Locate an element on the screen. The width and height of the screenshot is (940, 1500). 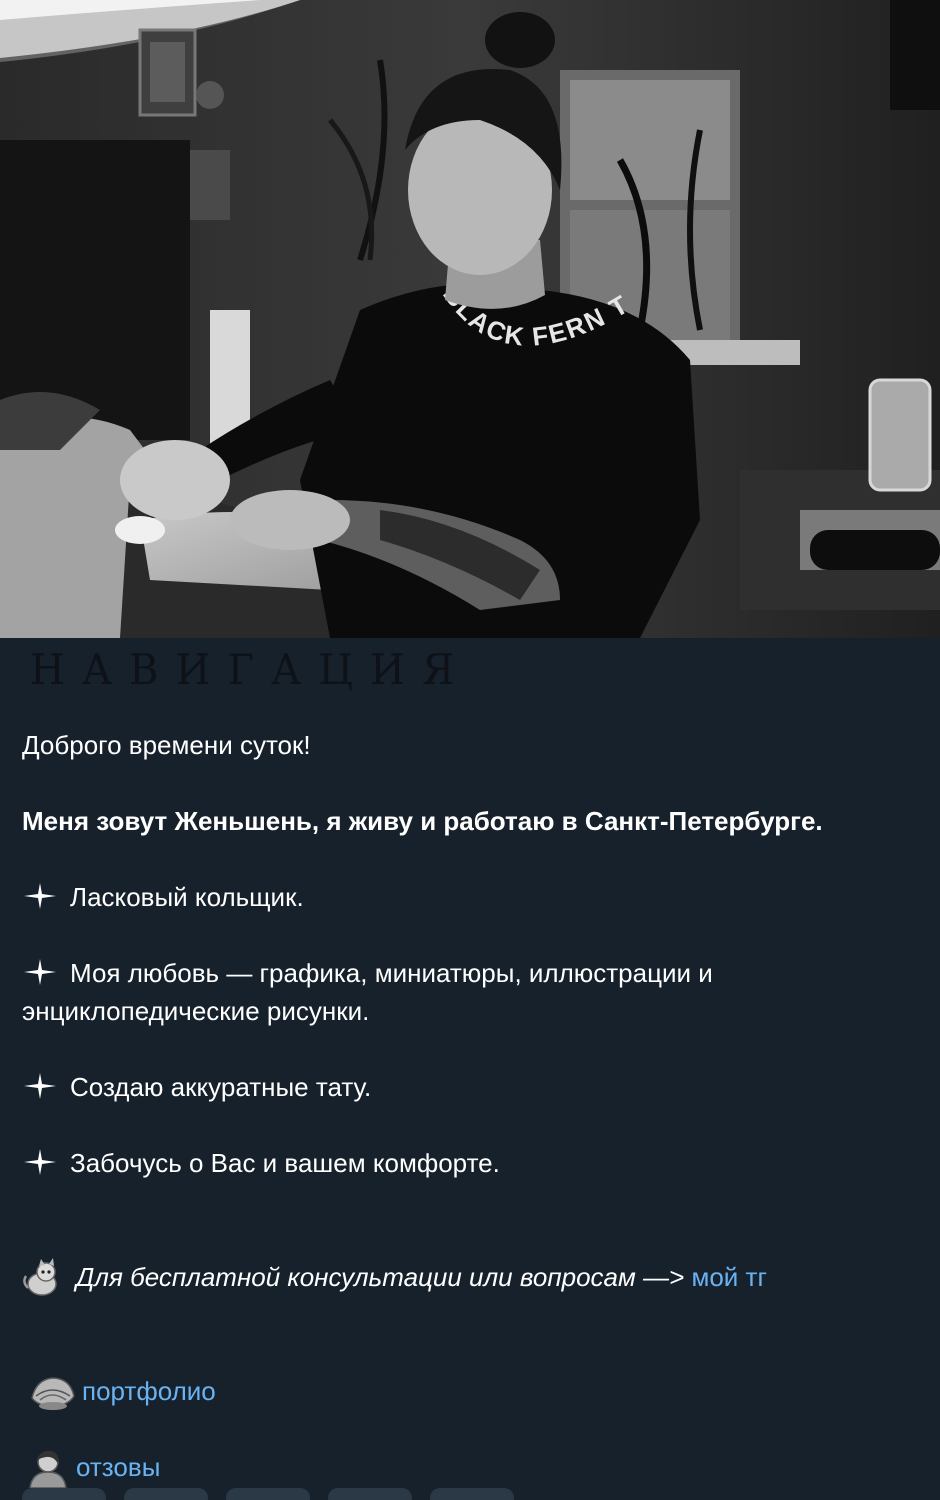
my-telegram-link: мой тг is located at coordinates (728, 1277).